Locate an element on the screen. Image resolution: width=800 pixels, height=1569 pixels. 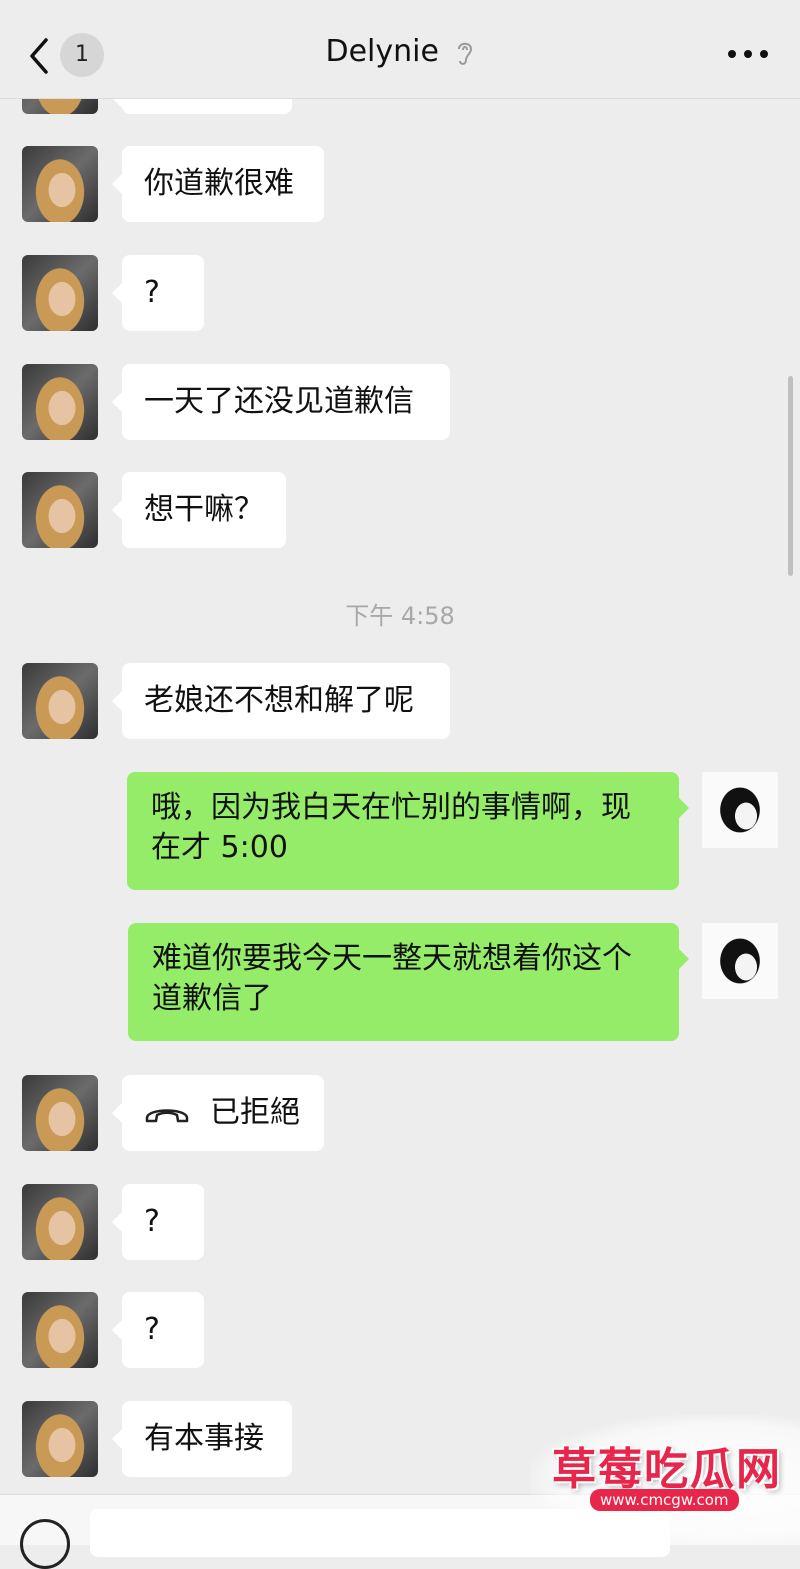
message-text: 老娘还不想和解了呢 is located at coordinates (279, 700).